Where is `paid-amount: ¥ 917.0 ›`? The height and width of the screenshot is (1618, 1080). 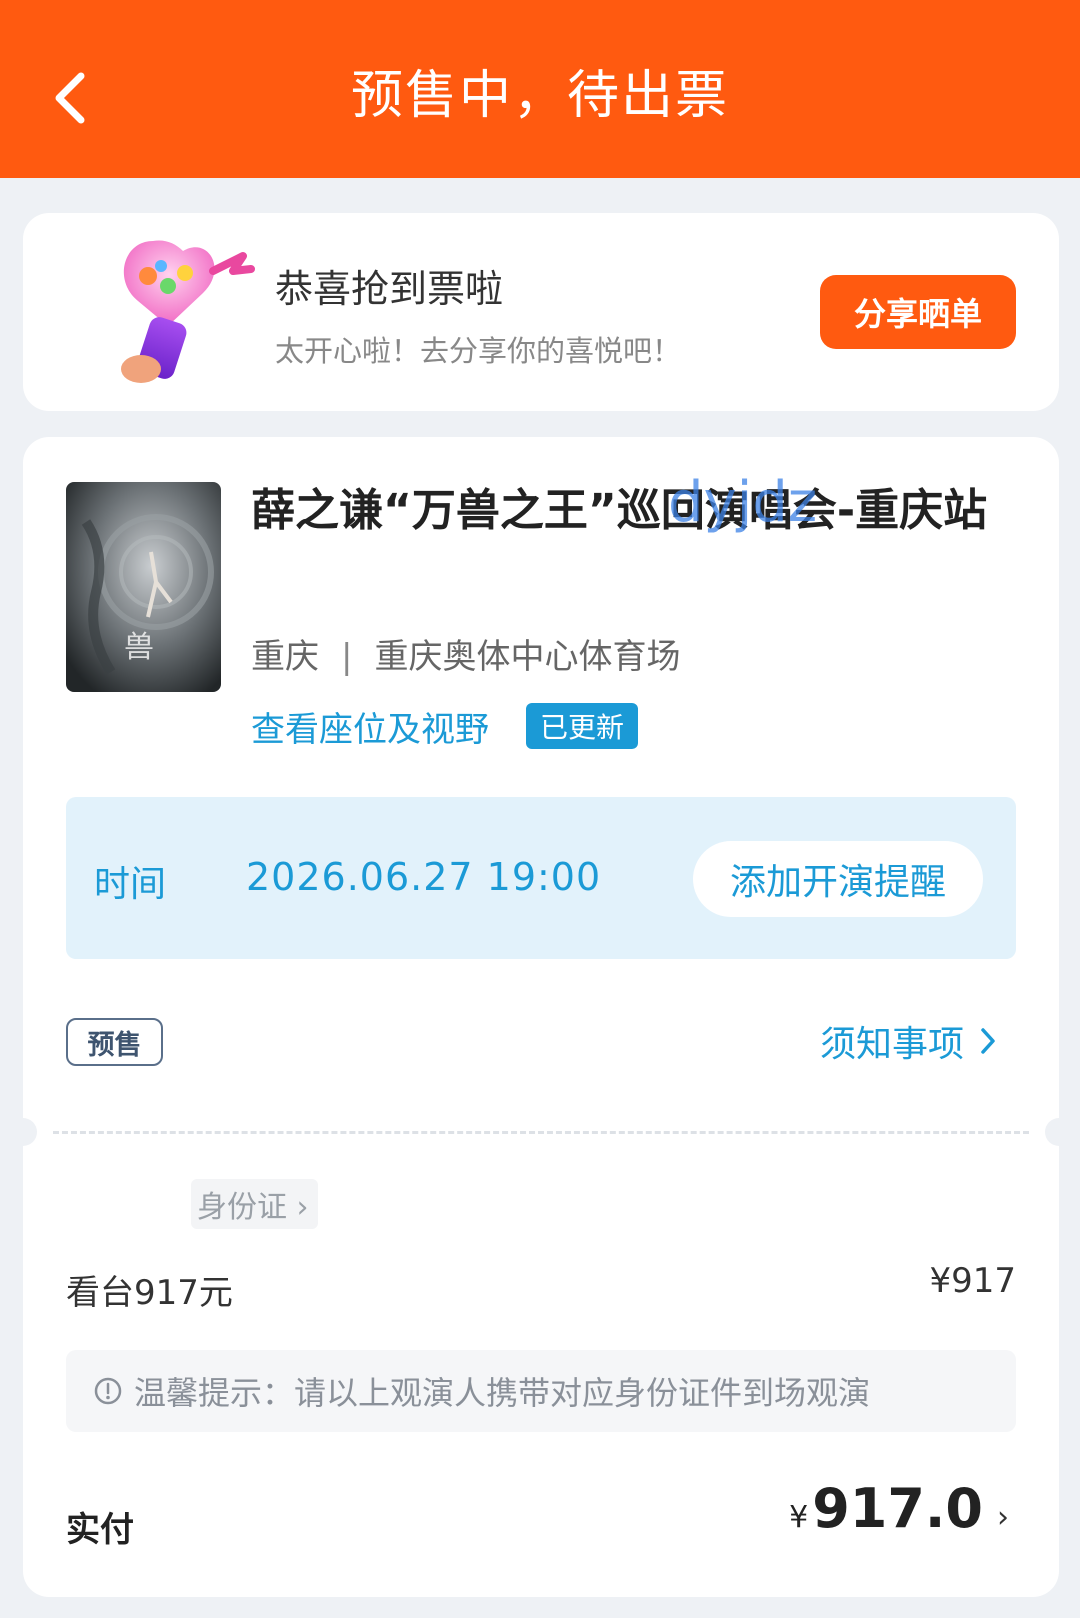
paid-amount: ¥ 917.0 › is located at coordinates (899, 1508).